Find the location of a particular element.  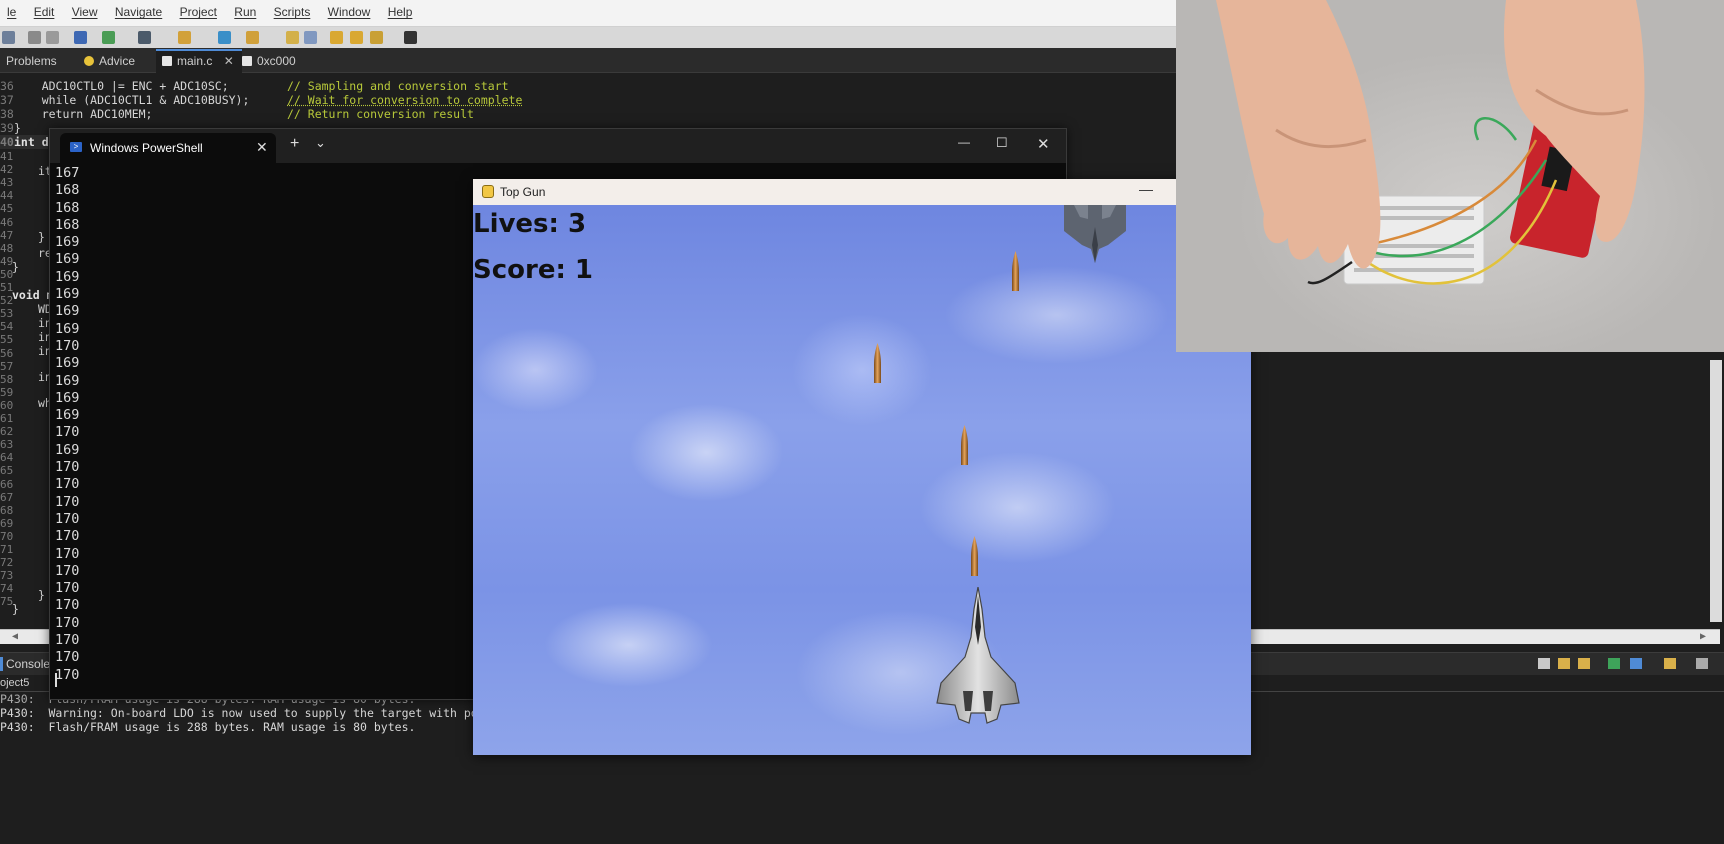

edit-icon is located at coordinates (252, 37).